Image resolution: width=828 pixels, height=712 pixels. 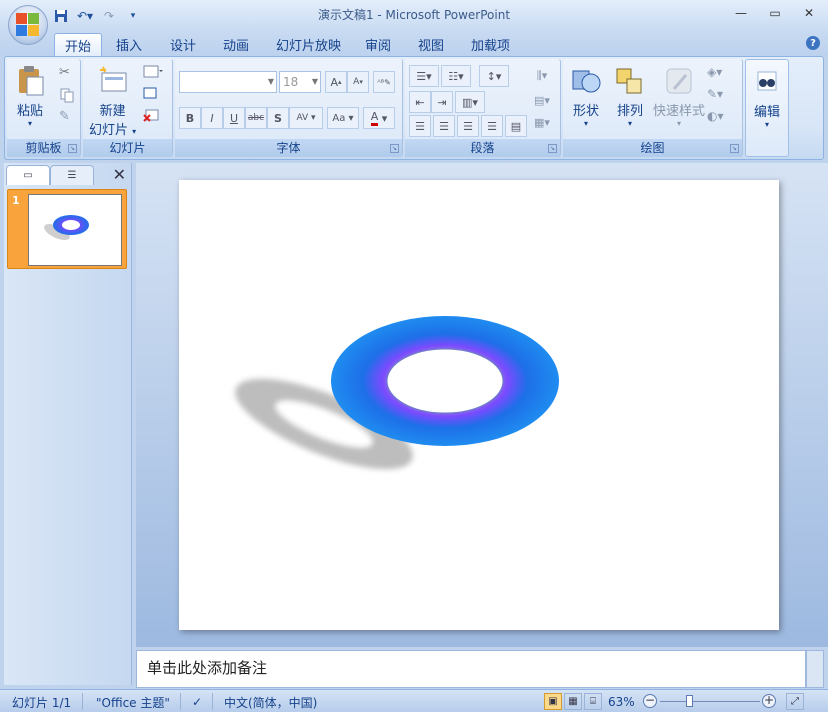 What do you see at coordinates (769, 701) in the screenshot?
I see `zoom-in-icon: +` at bounding box center [769, 701].